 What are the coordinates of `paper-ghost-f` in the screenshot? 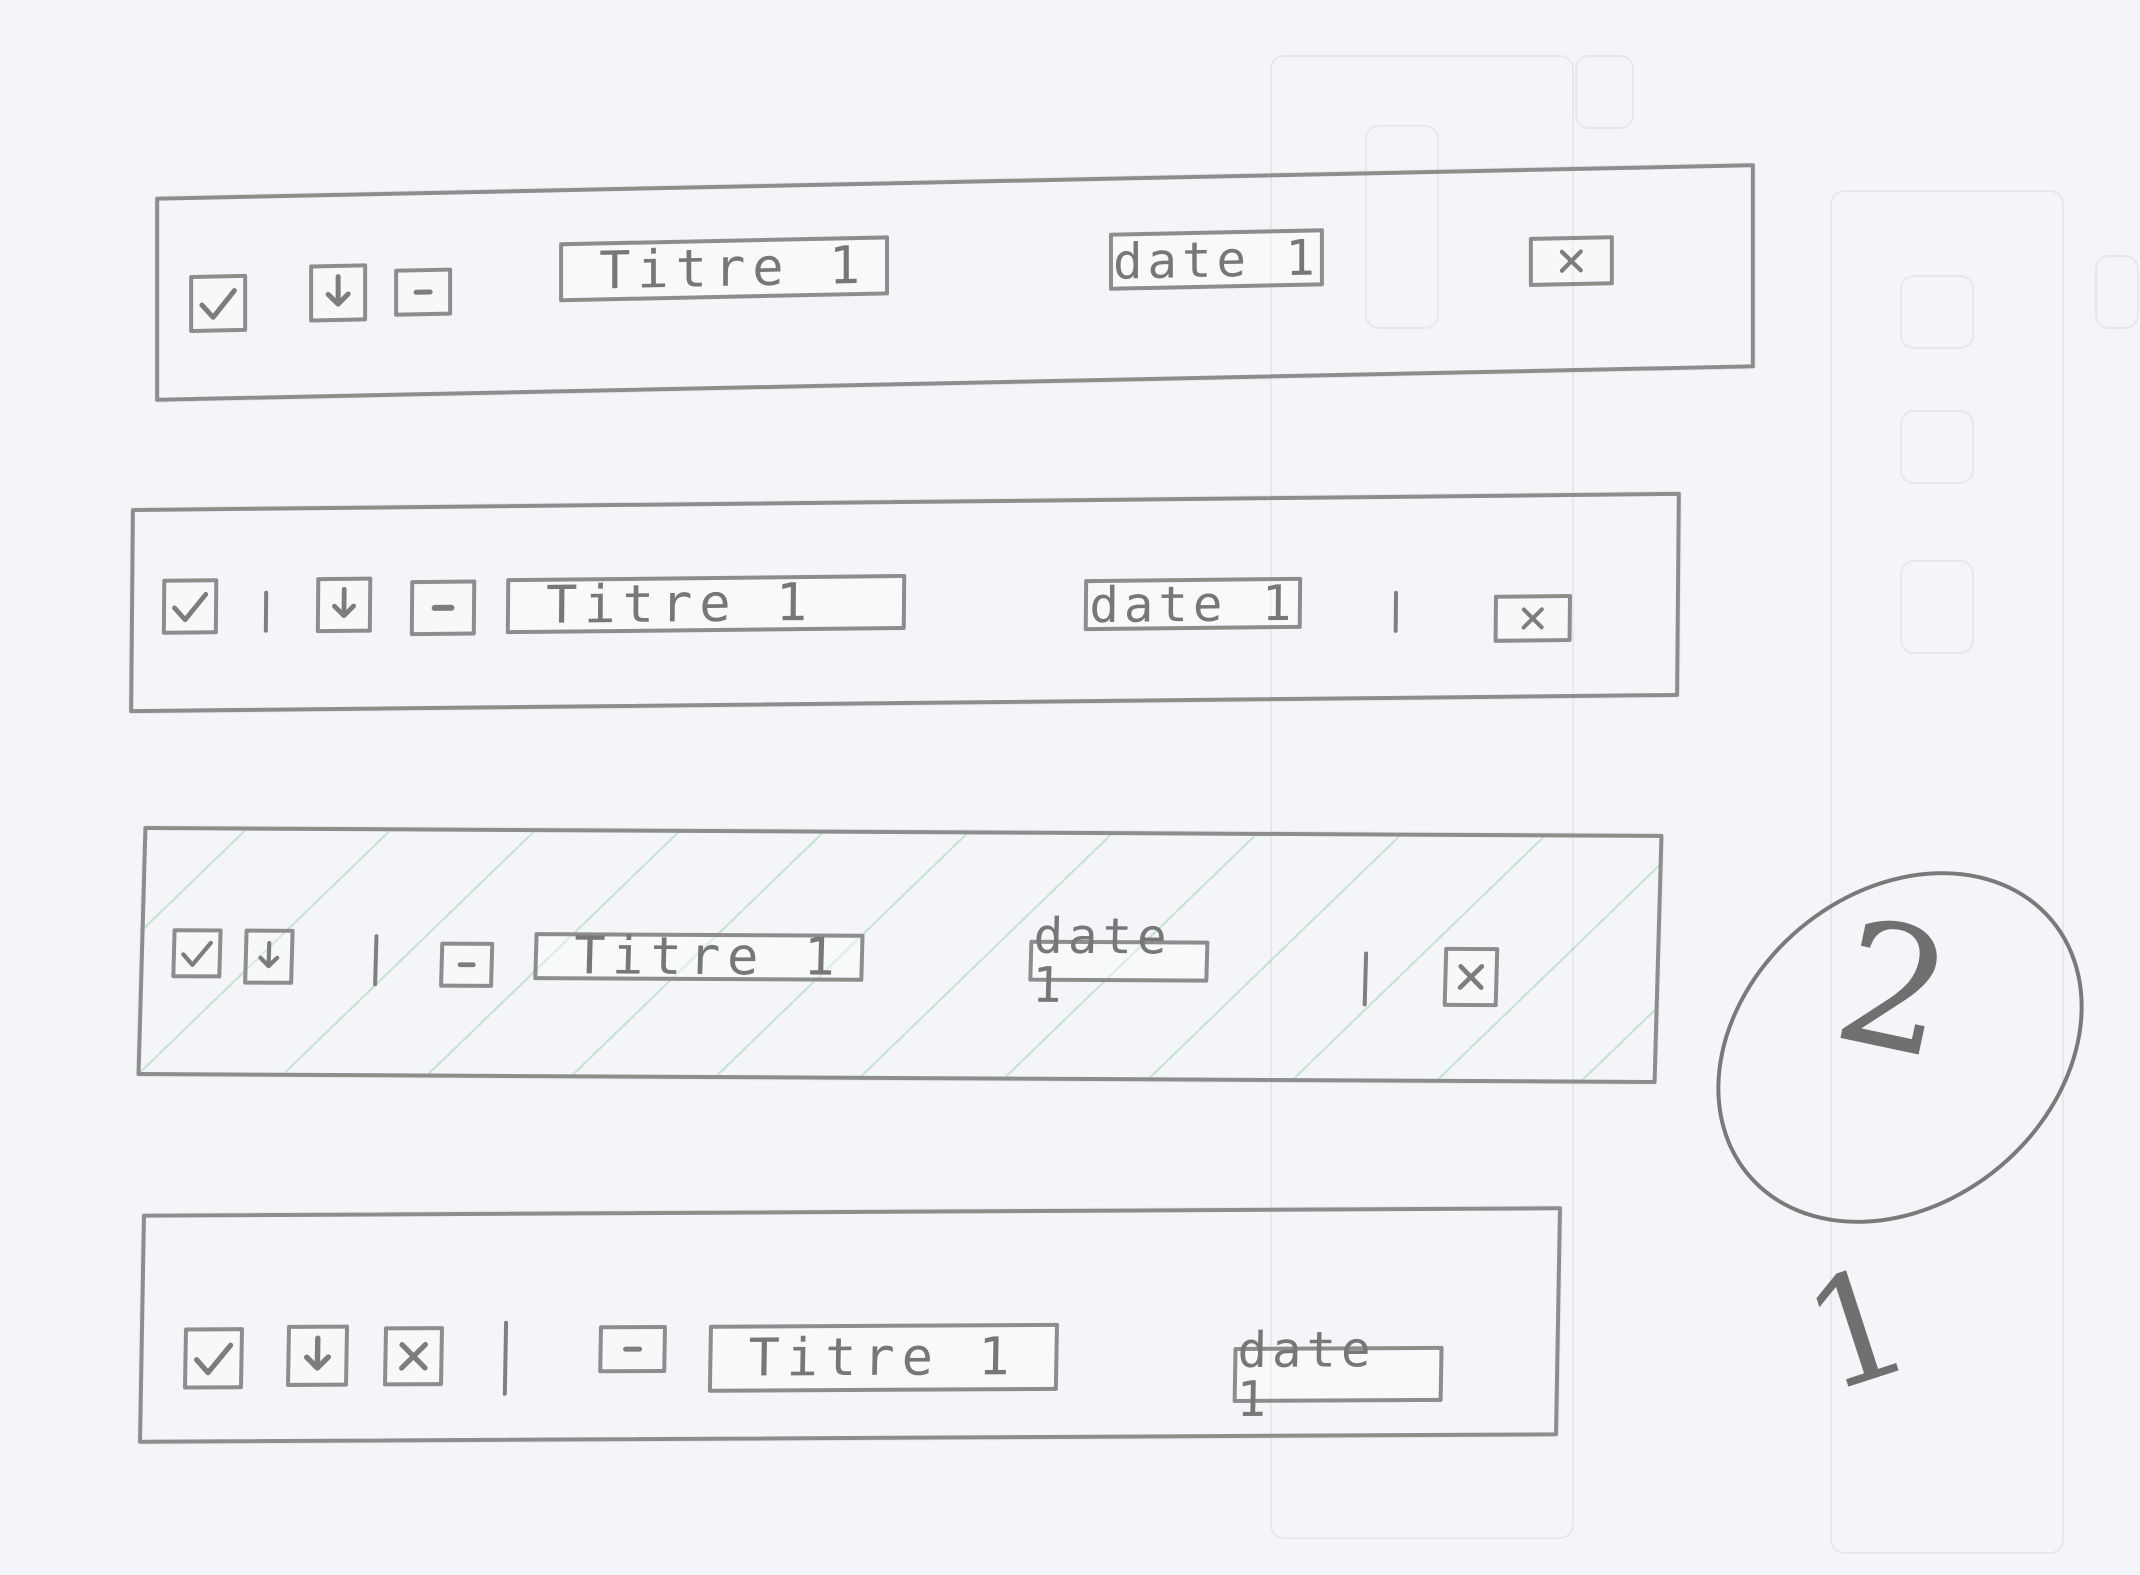 It's located at (1937, 607).